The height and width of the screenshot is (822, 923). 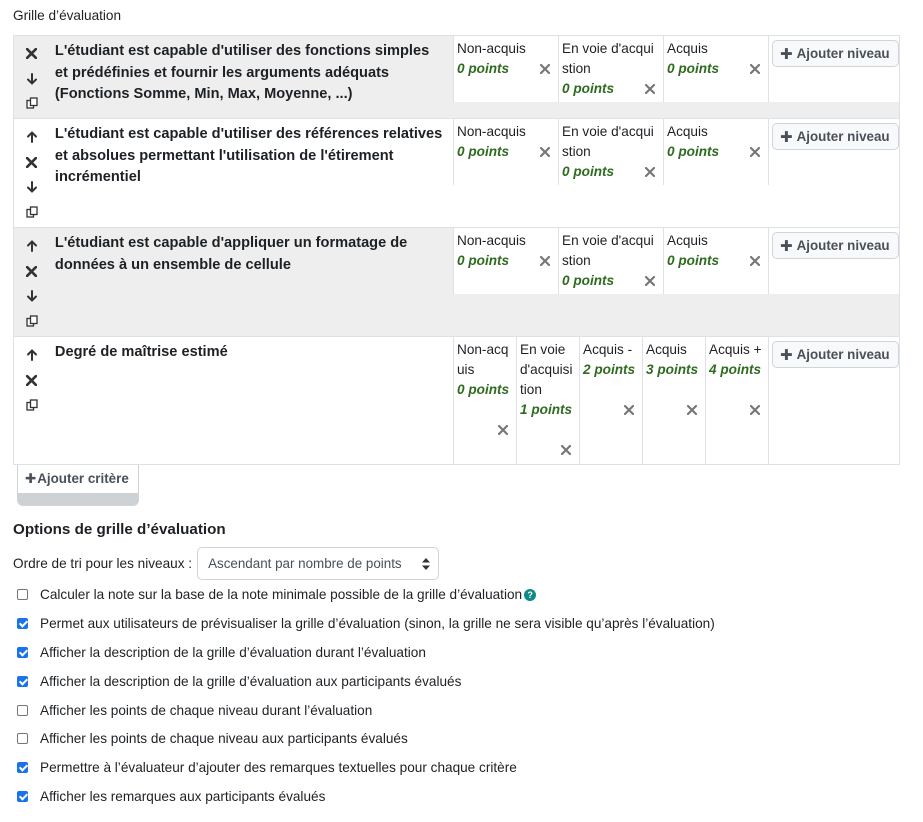 What do you see at coordinates (548, 410) in the screenshot?
I see `level-points: 1 points` at bounding box center [548, 410].